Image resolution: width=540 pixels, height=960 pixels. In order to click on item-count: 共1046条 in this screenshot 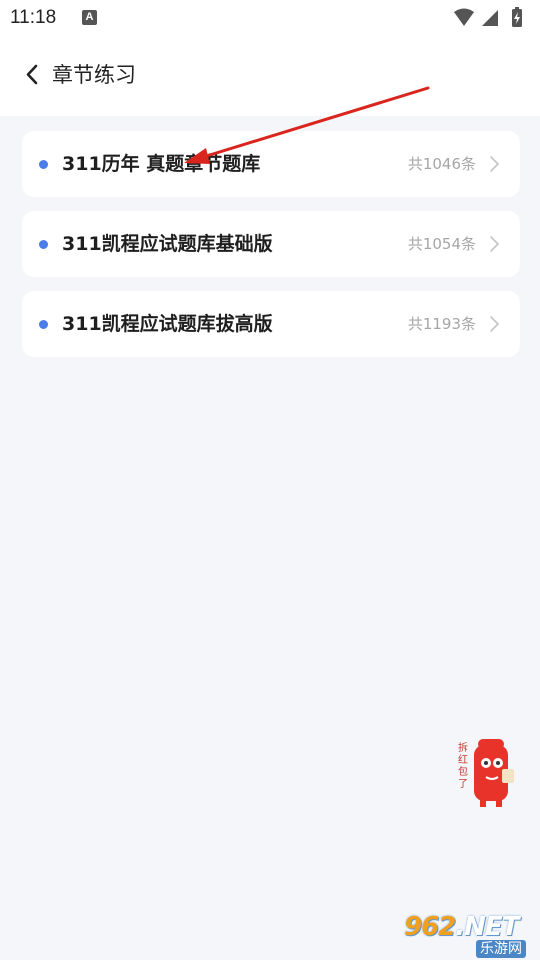, I will do `click(441, 164)`.